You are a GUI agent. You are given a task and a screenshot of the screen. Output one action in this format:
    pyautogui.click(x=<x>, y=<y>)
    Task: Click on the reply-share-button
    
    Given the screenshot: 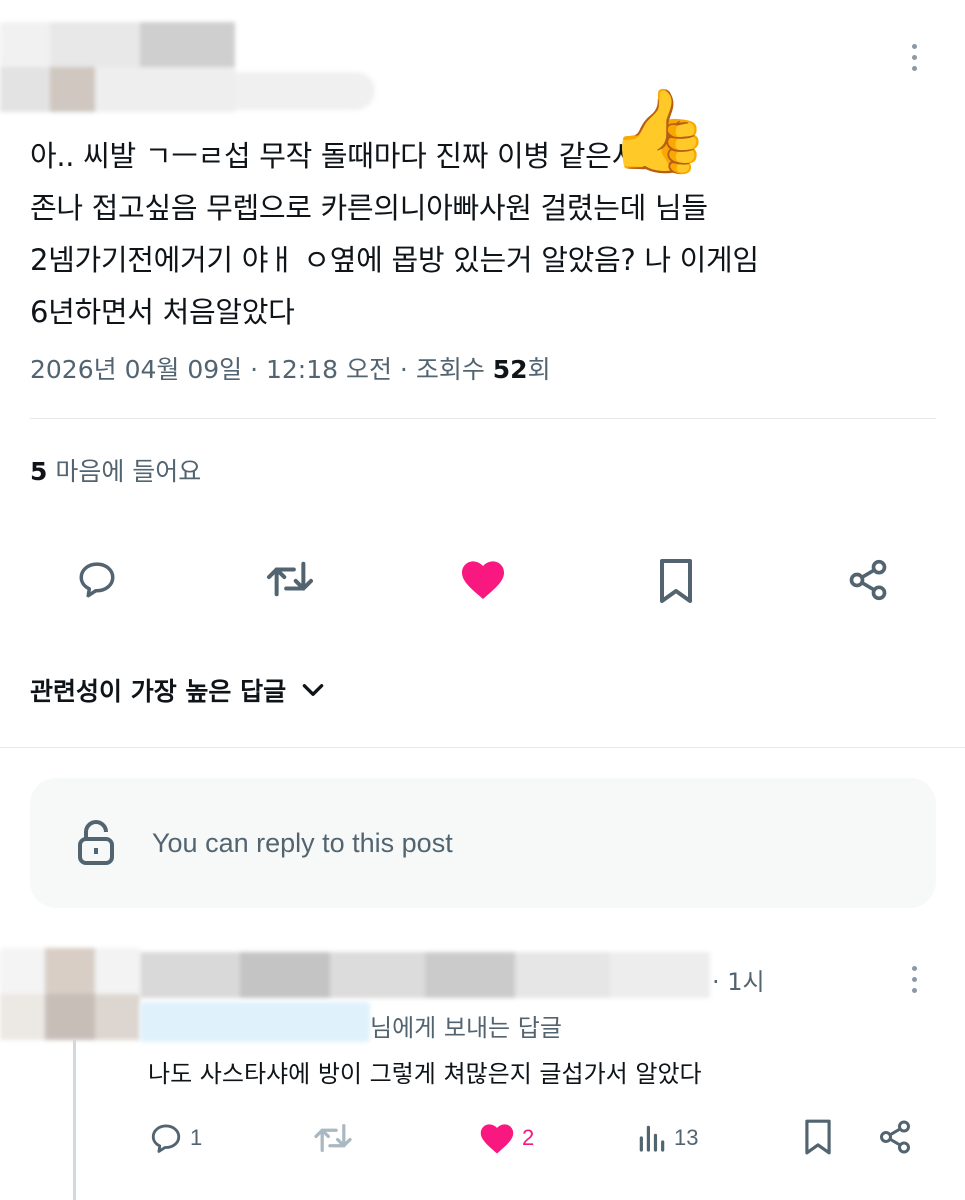 What is the action you would take?
    pyautogui.click(x=895, y=1137)
    